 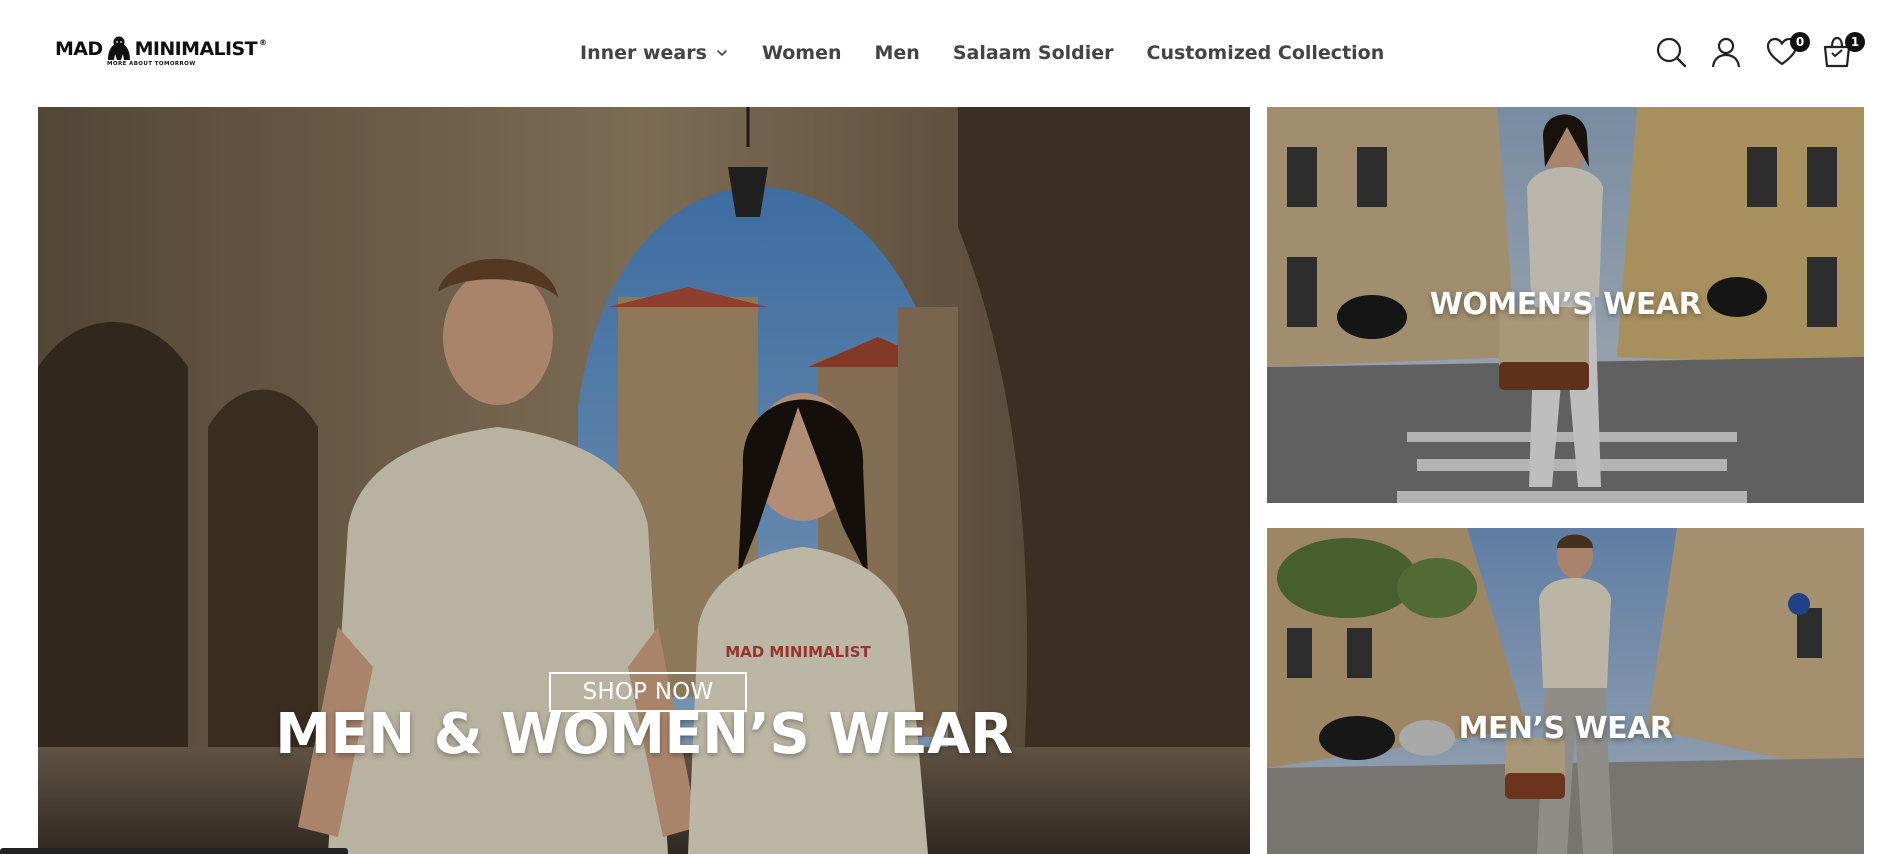 What do you see at coordinates (262, 42) in the screenshot?
I see `registered-mark: ®` at bounding box center [262, 42].